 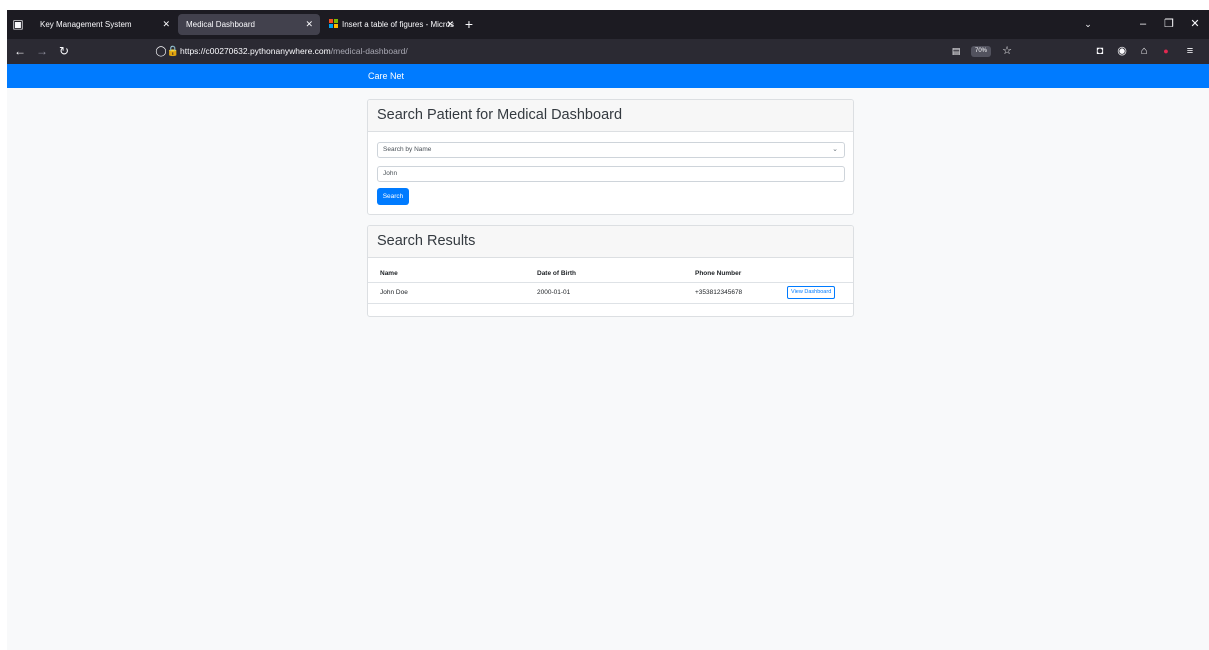 I want to click on tab-key-management: Key Management System ✕, so click(x=104, y=24).